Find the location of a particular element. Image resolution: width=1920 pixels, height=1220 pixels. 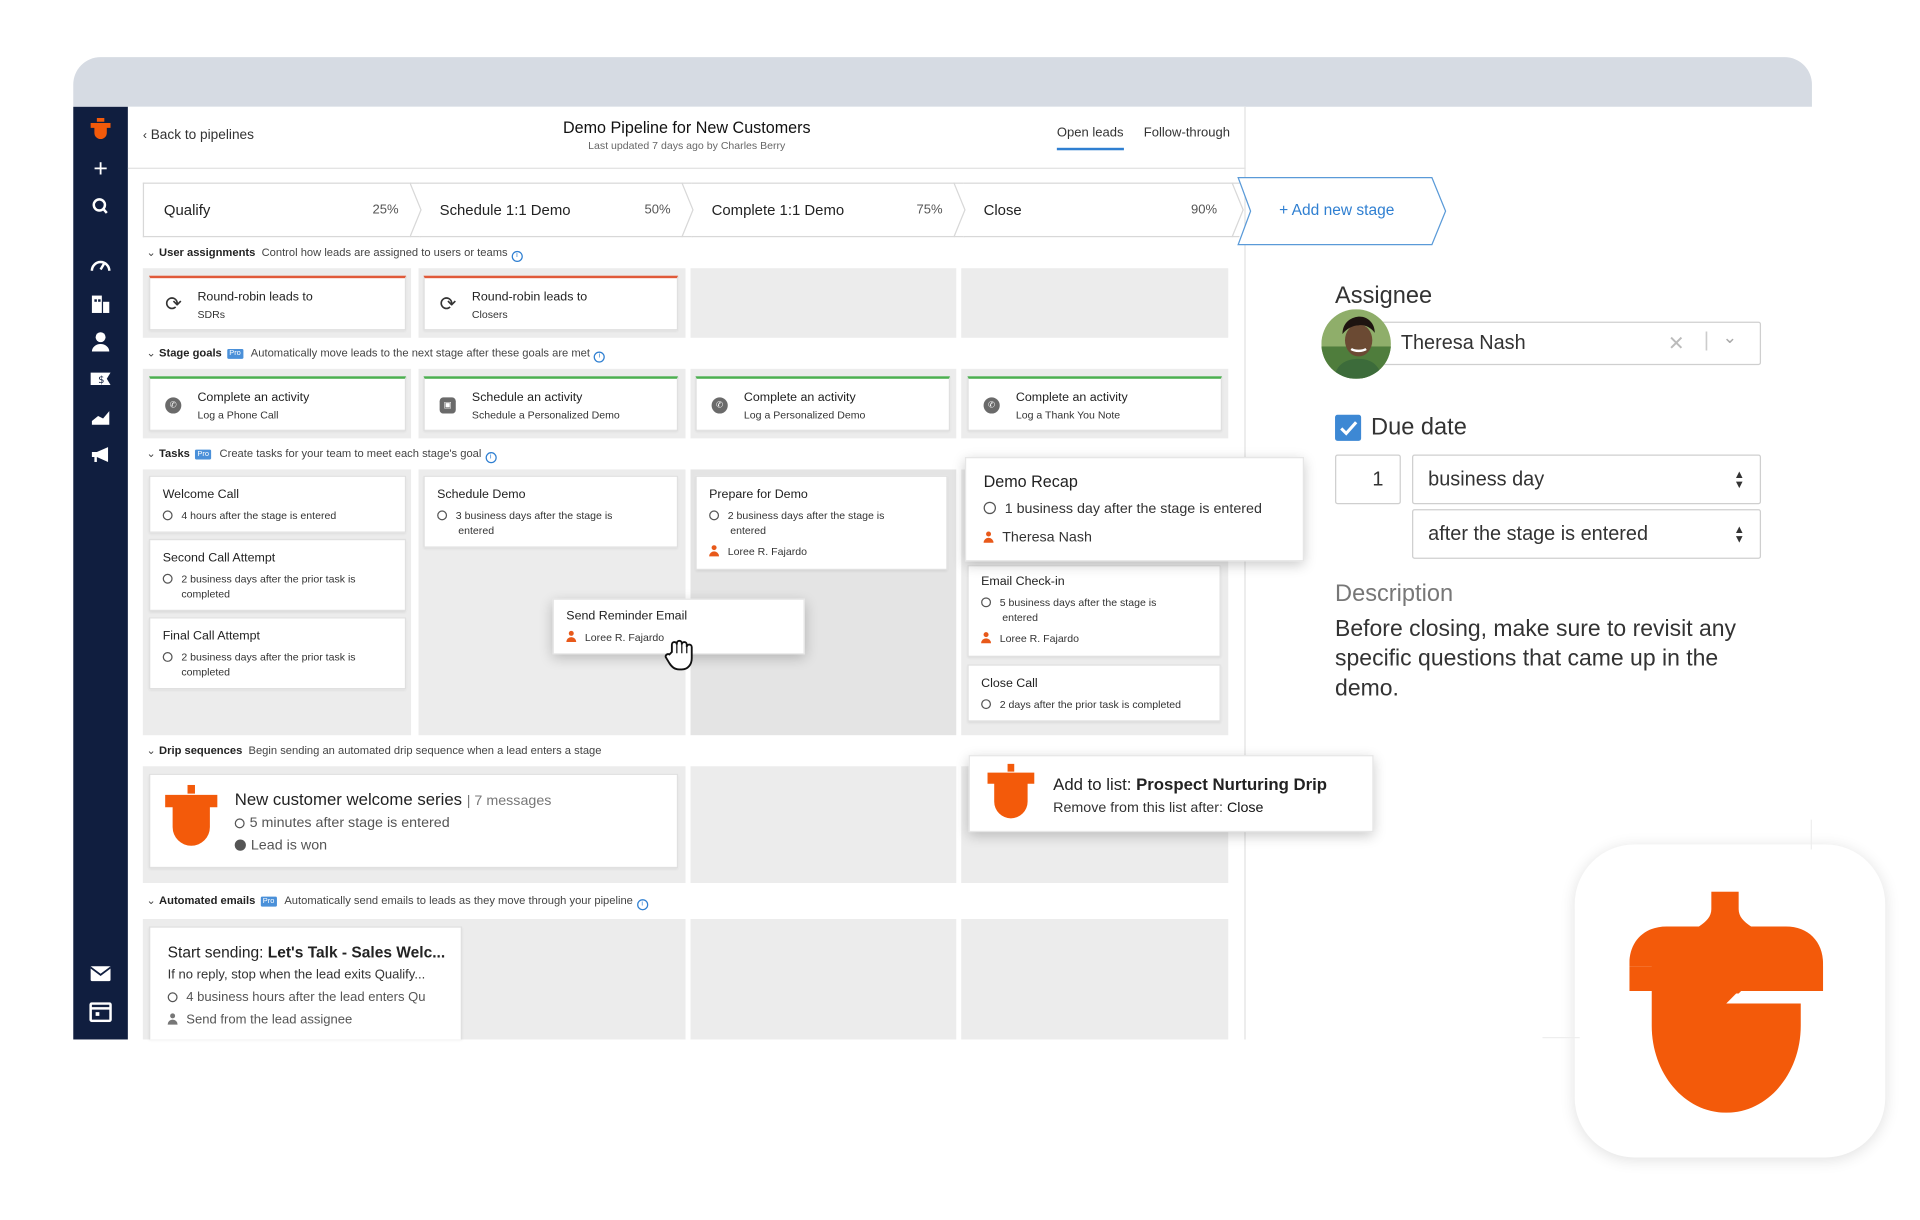

calendar-icon: ▣ is located at coordinates (447, 405).